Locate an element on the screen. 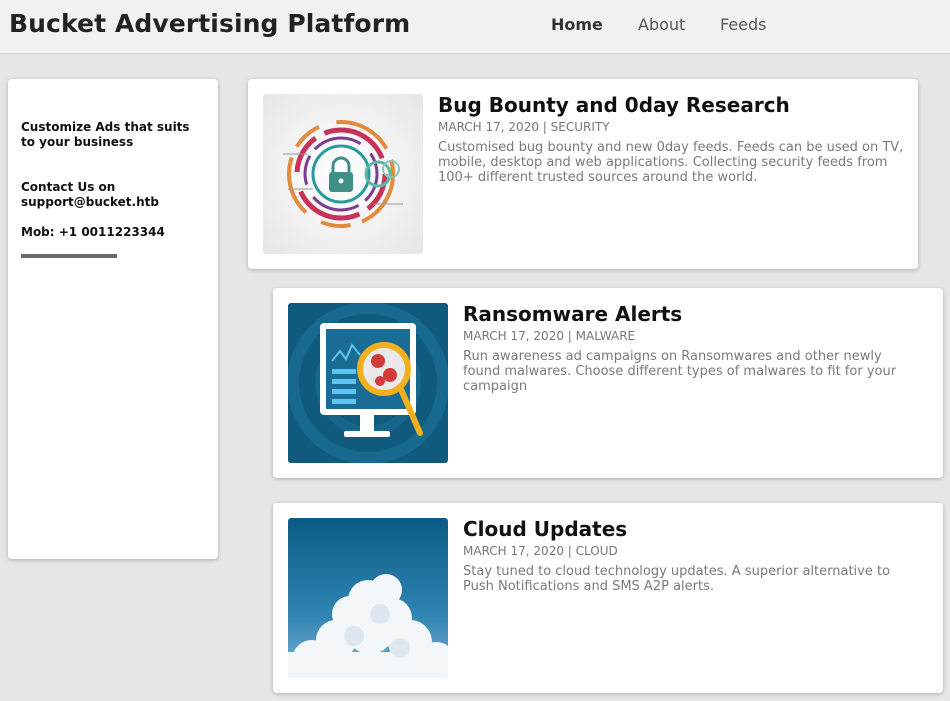 The height and width of the screenshot is (701, 950). post-meta: MARCH 17, 2020 | MALWARE is located at coordinates (549, 336).